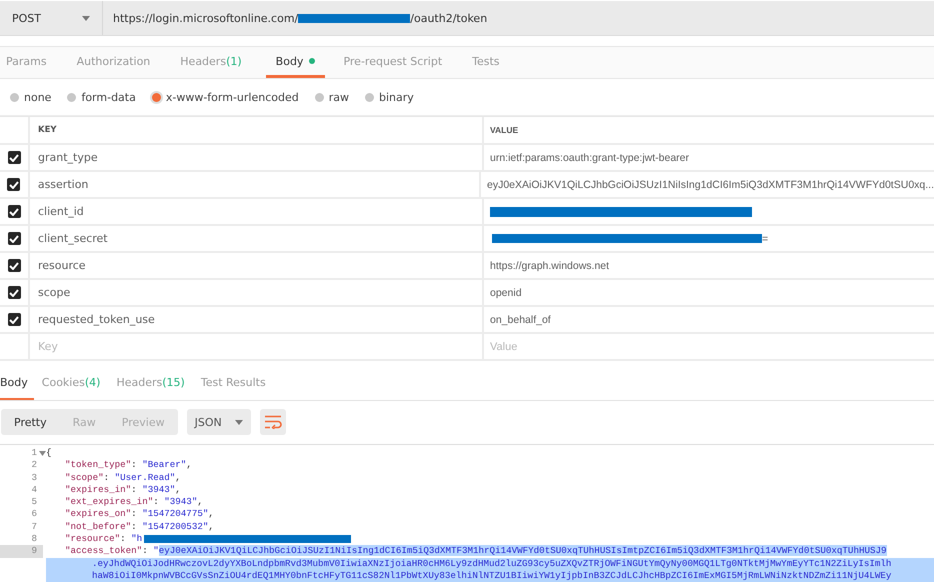  Describe the element at coordinates (34, 527) in the screenshot. I see `line-number: 7` at that location.